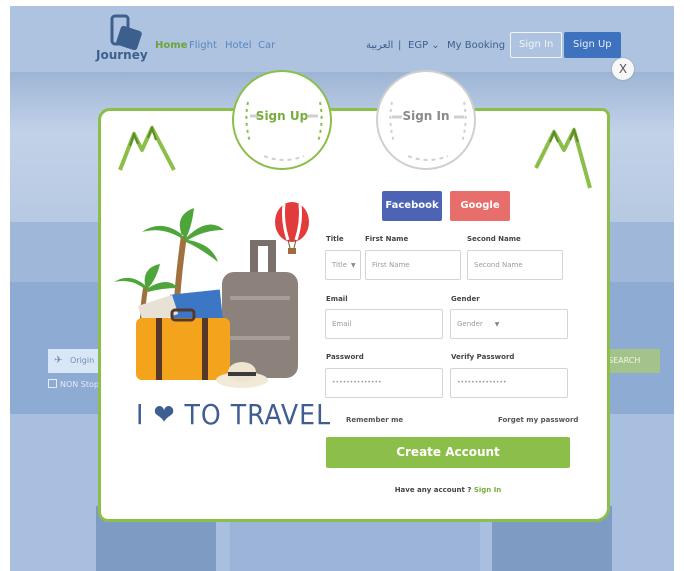 This screenshot has width=684, height=571. What do you see at coordinates (147, 148) in the screenshot?
I see `mountain-left-icon` at bounding box center [147, 148].